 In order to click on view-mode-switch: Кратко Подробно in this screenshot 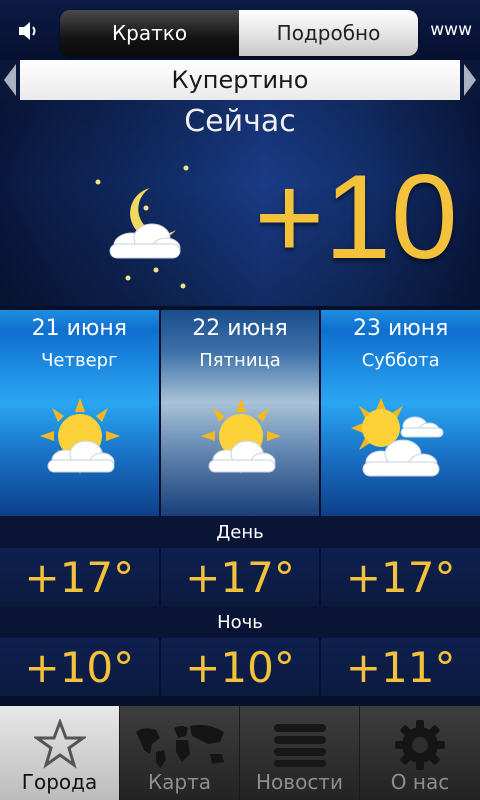, I will do `click(239, 33)`.